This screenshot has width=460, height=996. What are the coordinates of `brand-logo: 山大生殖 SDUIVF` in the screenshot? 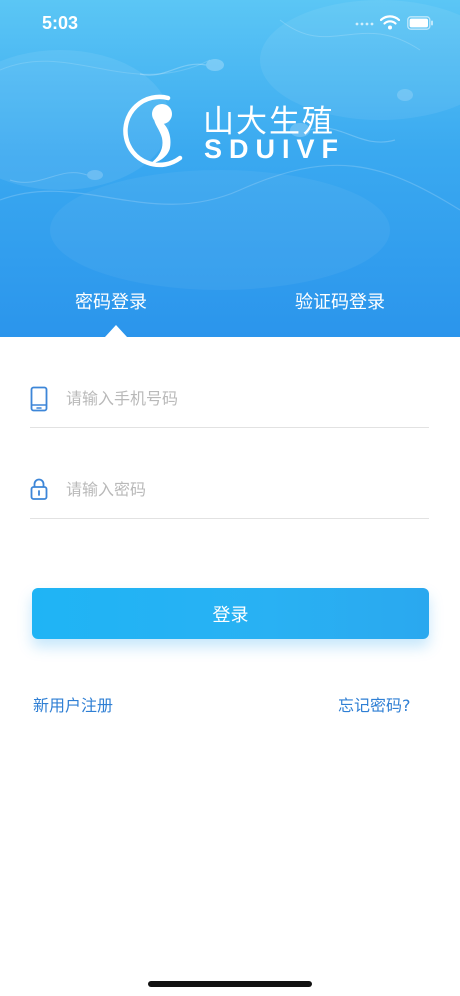 It's located at (230, 132).